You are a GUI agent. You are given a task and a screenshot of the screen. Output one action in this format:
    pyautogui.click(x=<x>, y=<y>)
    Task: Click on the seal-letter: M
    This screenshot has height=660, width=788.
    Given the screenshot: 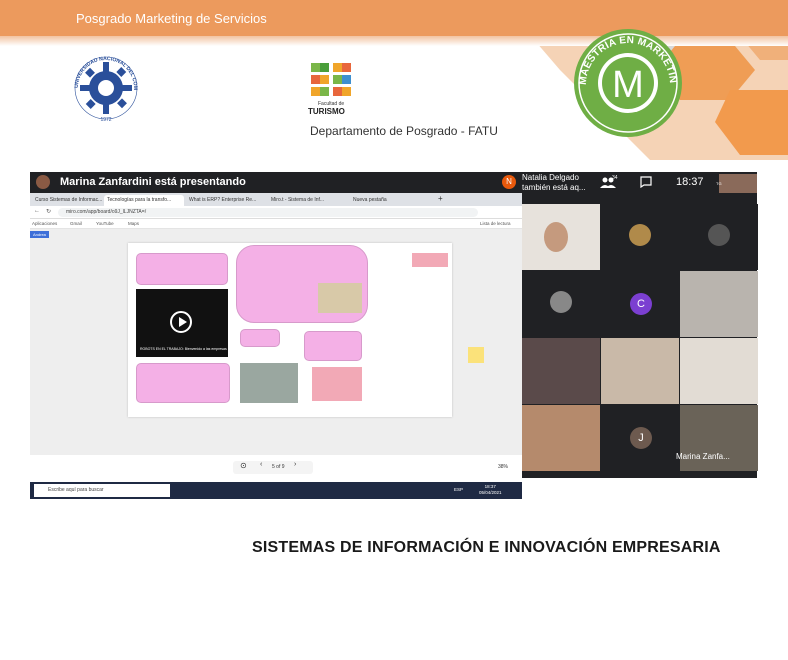 What is the action you would take?
    pyautogui.click(x=628, y=85)
    